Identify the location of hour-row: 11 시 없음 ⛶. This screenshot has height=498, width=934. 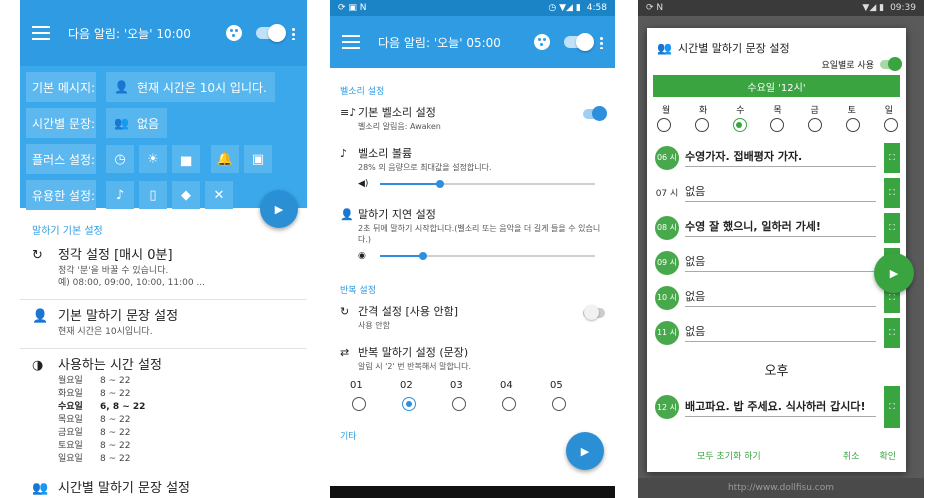
(776, 332).